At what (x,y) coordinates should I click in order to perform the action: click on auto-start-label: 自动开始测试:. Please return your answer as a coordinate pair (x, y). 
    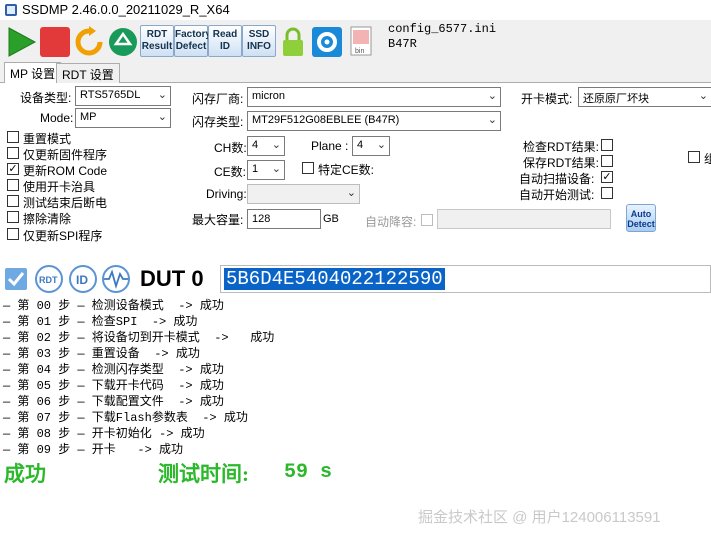
    Looking at the image, I should click on (557, 195).